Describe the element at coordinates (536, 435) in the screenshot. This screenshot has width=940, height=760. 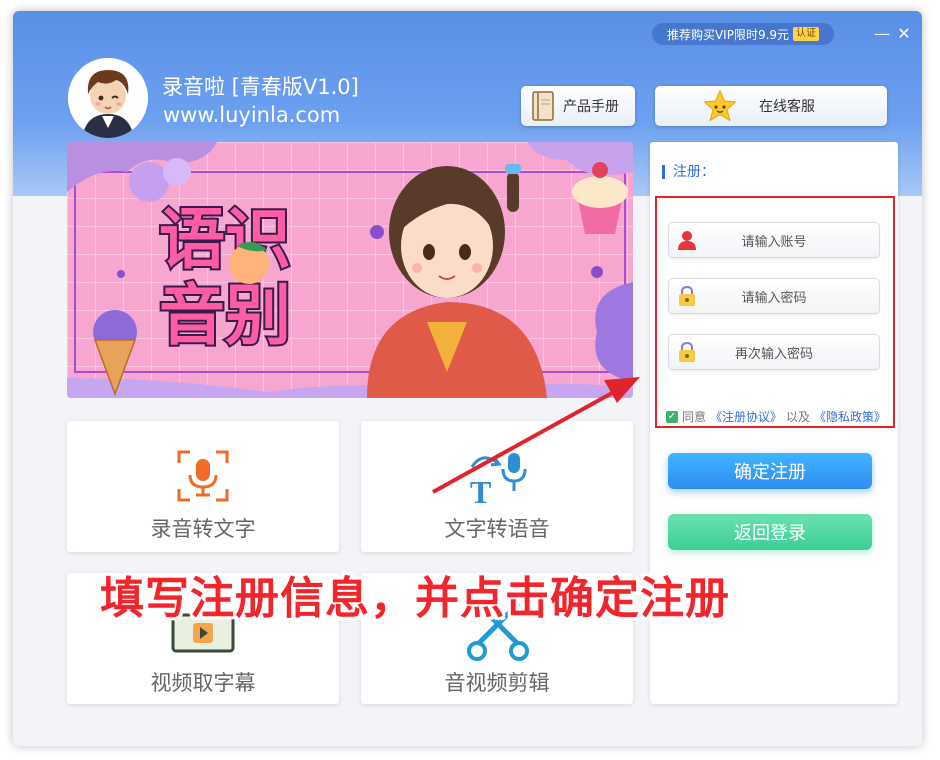
I see `annotation-arrow` at that location.